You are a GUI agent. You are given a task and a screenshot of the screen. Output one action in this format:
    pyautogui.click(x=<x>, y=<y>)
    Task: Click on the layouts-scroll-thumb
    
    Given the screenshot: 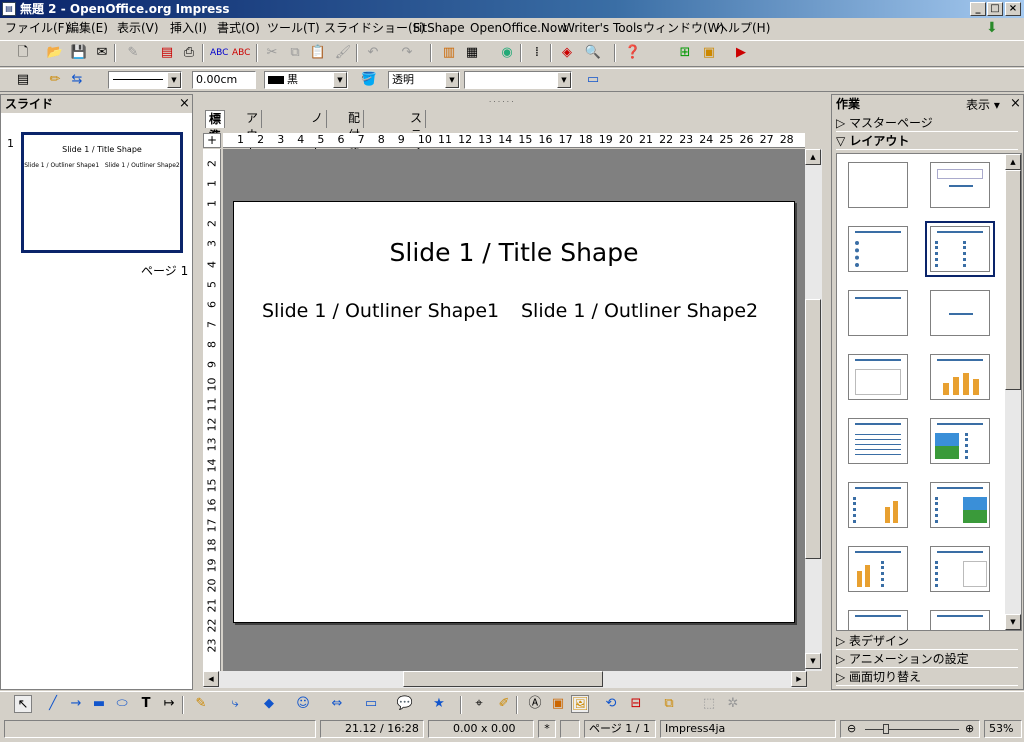 What is the action you would take?
    pyautogui.click(x=1013, y=280)
    